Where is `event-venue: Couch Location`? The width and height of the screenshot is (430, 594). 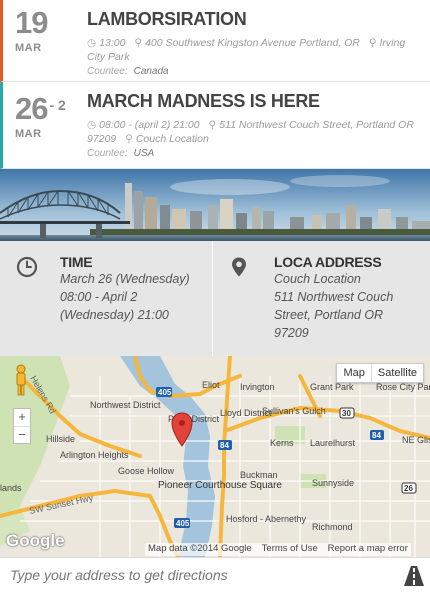
event-venue: Couch Location is located at coordinates (172, 139).